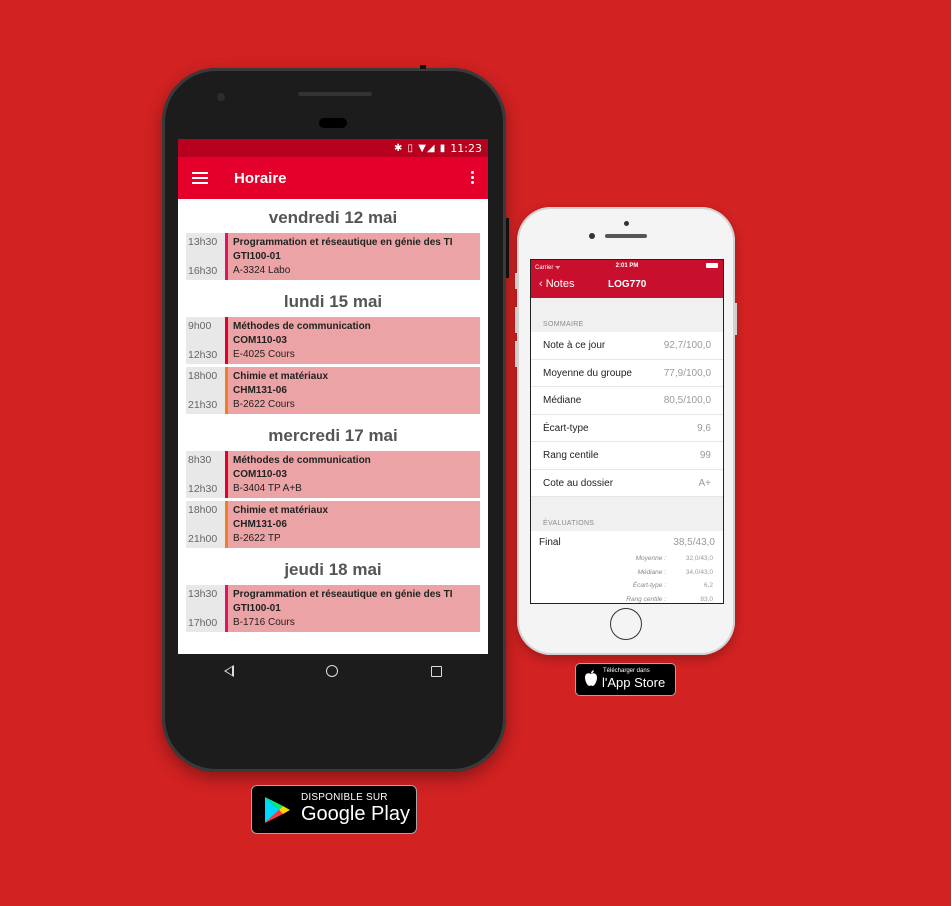  I want to click on back-button-label: Notes, so click(560, 284).